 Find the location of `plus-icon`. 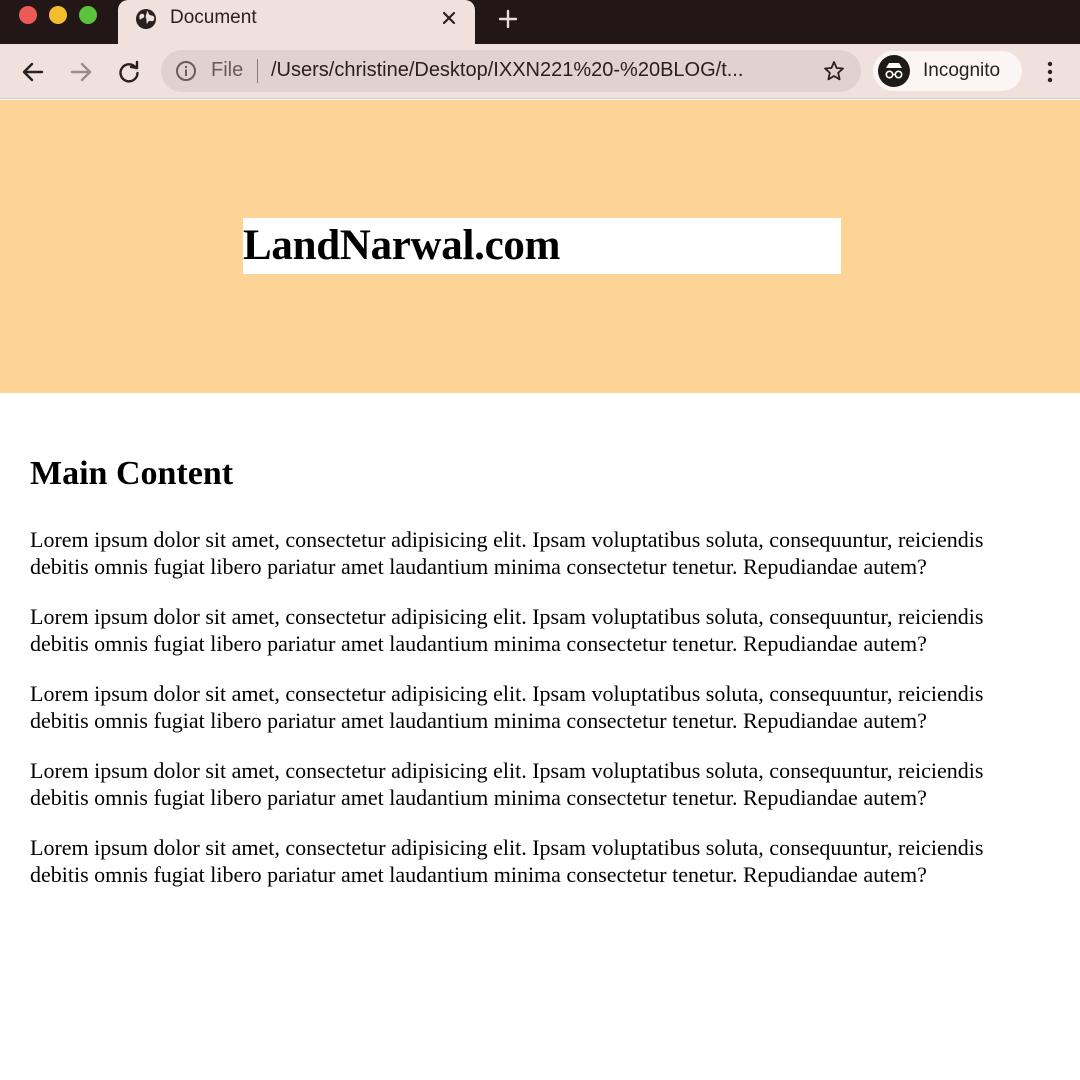

plus-icon is located at coordinates (508, 19).